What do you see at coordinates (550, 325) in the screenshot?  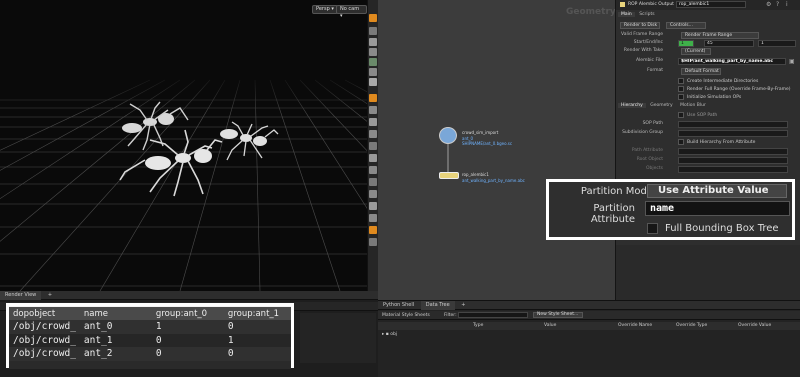 I see `column-header: Value` at bounding box center [550, 325].